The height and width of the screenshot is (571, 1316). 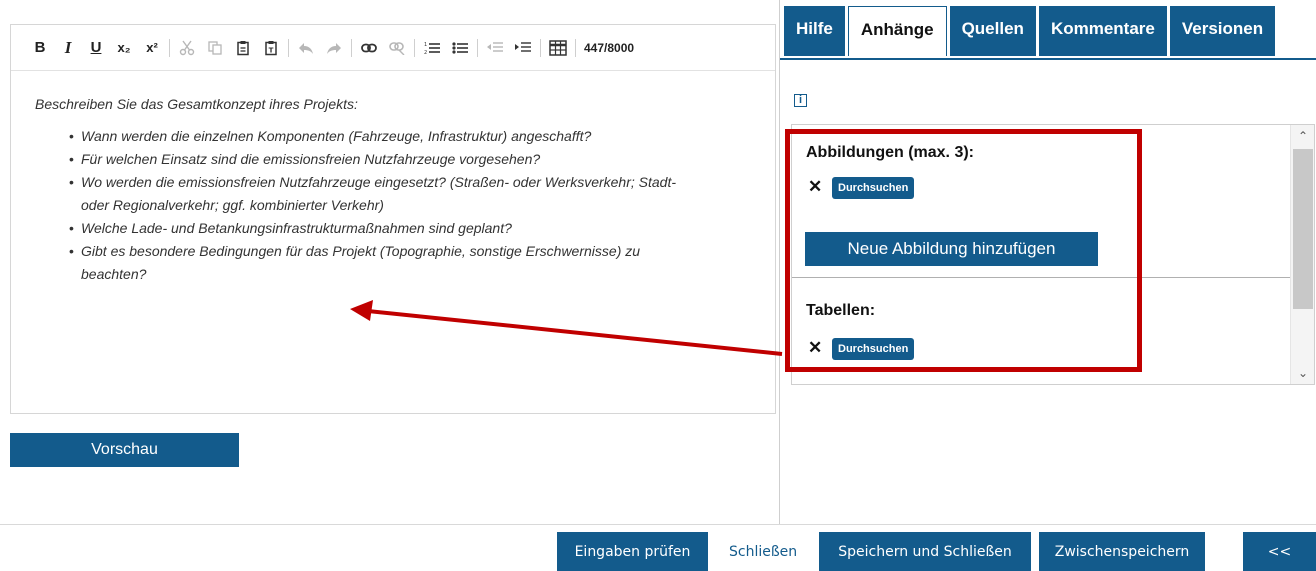 What do you see at coordinates (632, 551) in the screenshot?
I see `check-input-button: Eingaben prüfen` at bounding box center [632, 551].